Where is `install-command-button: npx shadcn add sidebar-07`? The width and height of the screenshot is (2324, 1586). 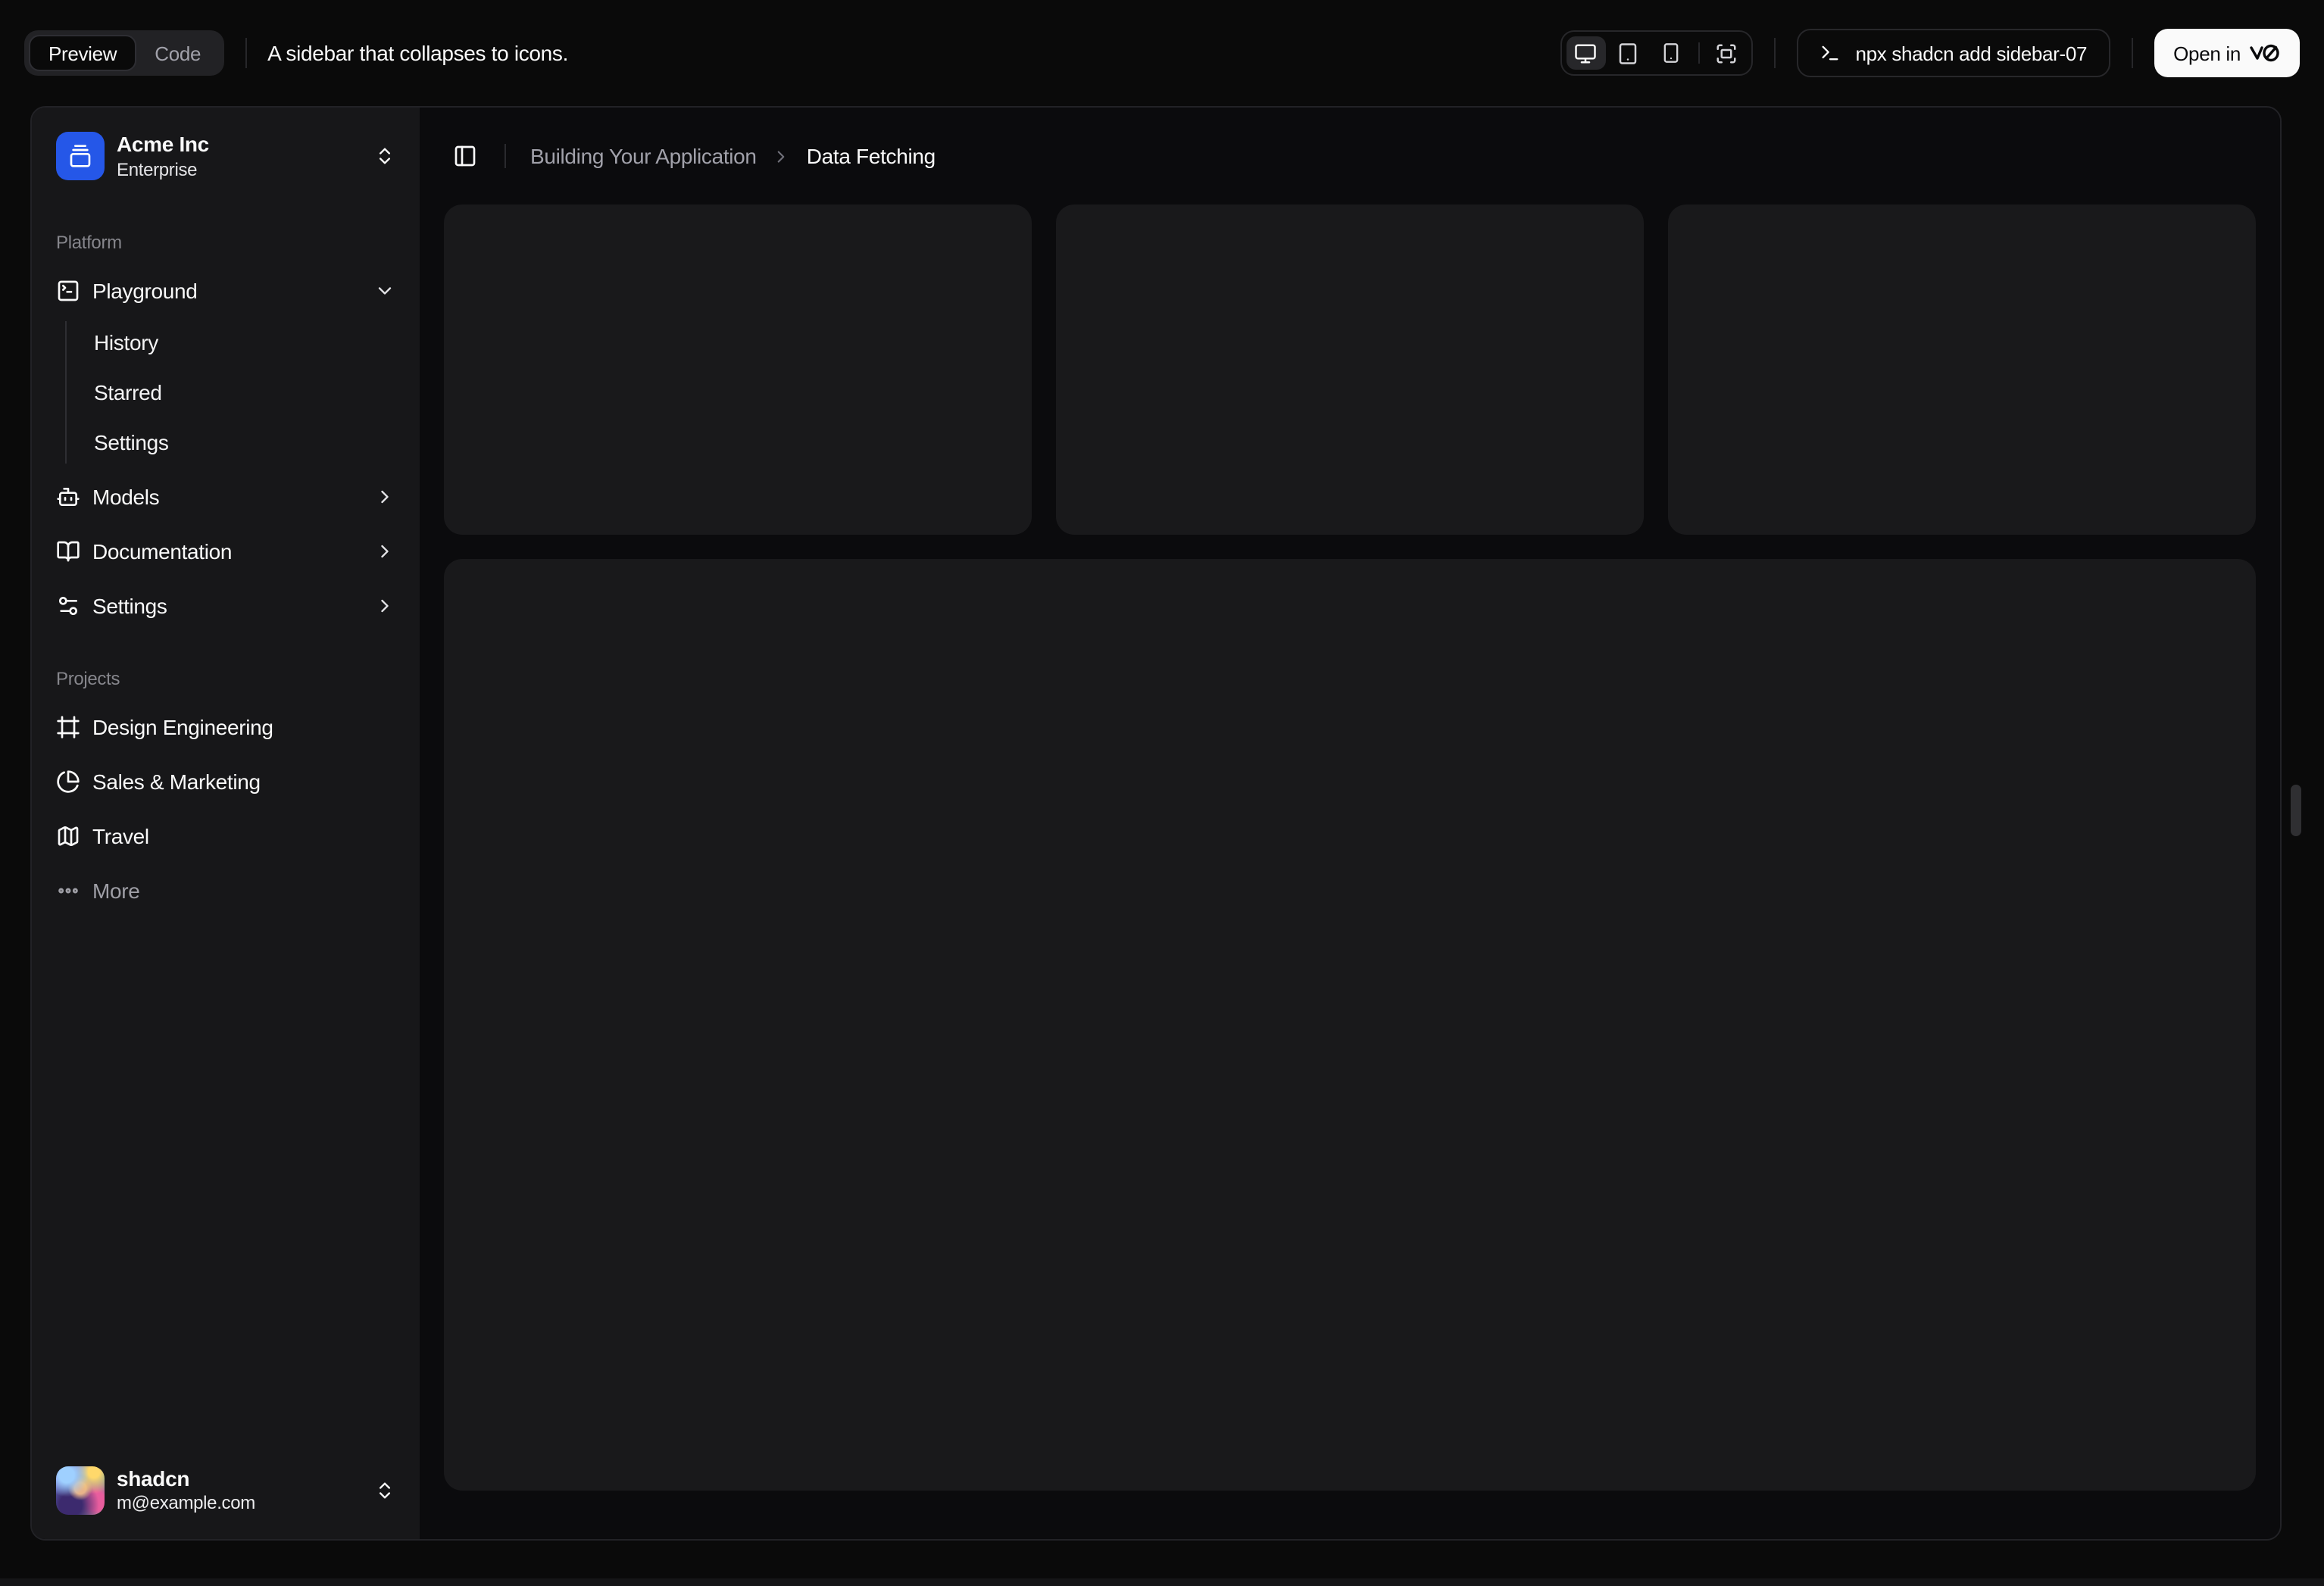 install-command-button: npx shadcn add sidebar-07 is located at coordinates (1953, 53).